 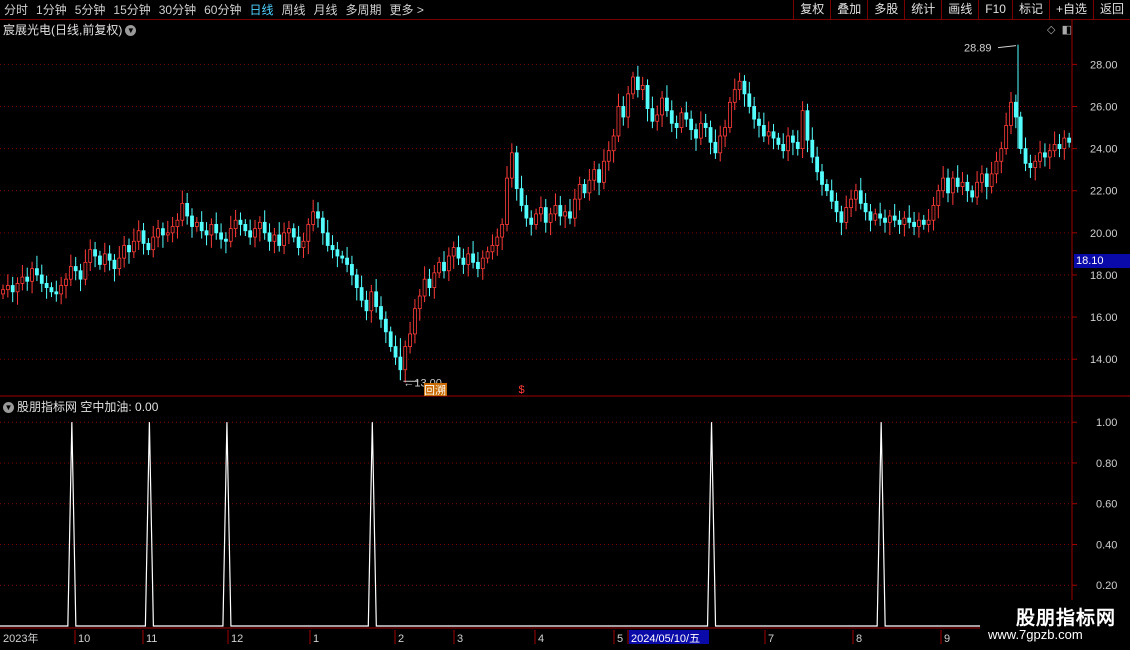 What do you see at coordinates (1066, 618) in the screenshot?
I see `watermark-title: 股朋指标网` at bounding box center [1066, 618].